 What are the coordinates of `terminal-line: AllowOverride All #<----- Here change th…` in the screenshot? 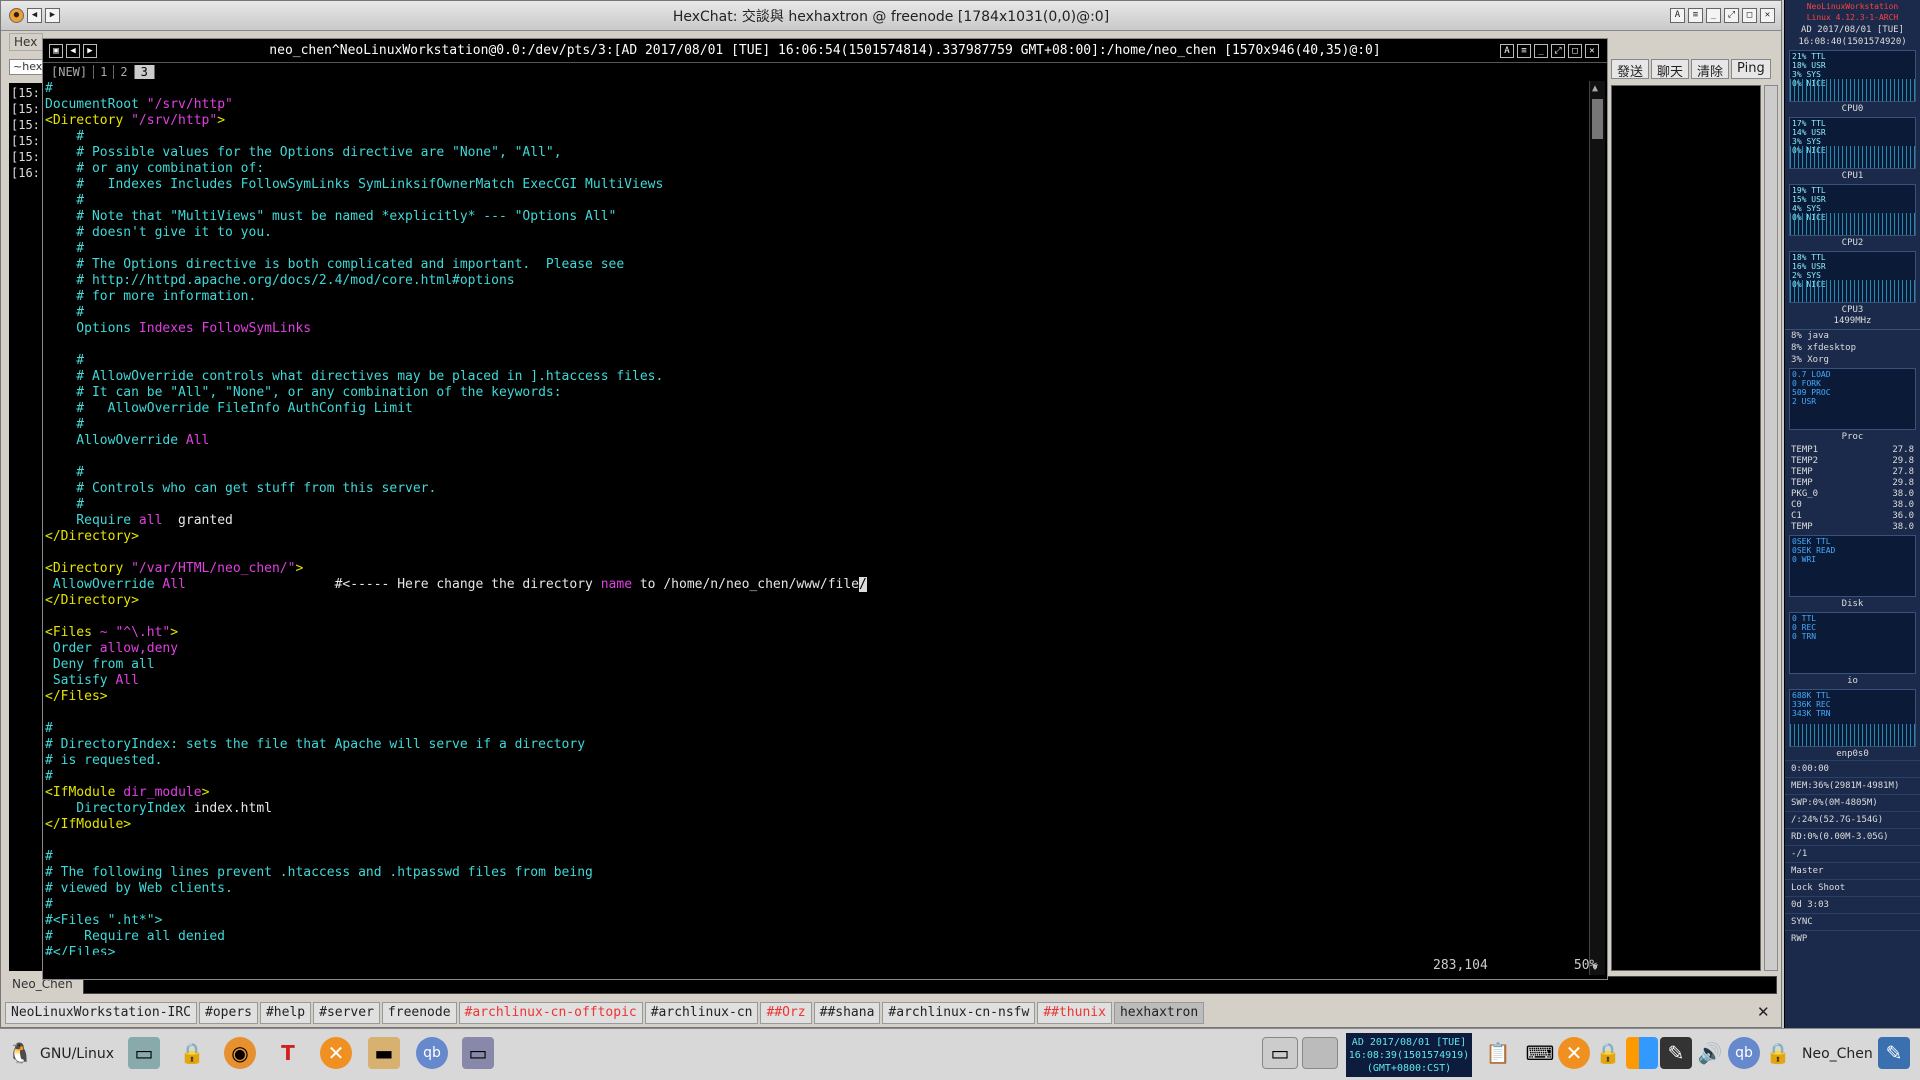 It's located at (815, 585).